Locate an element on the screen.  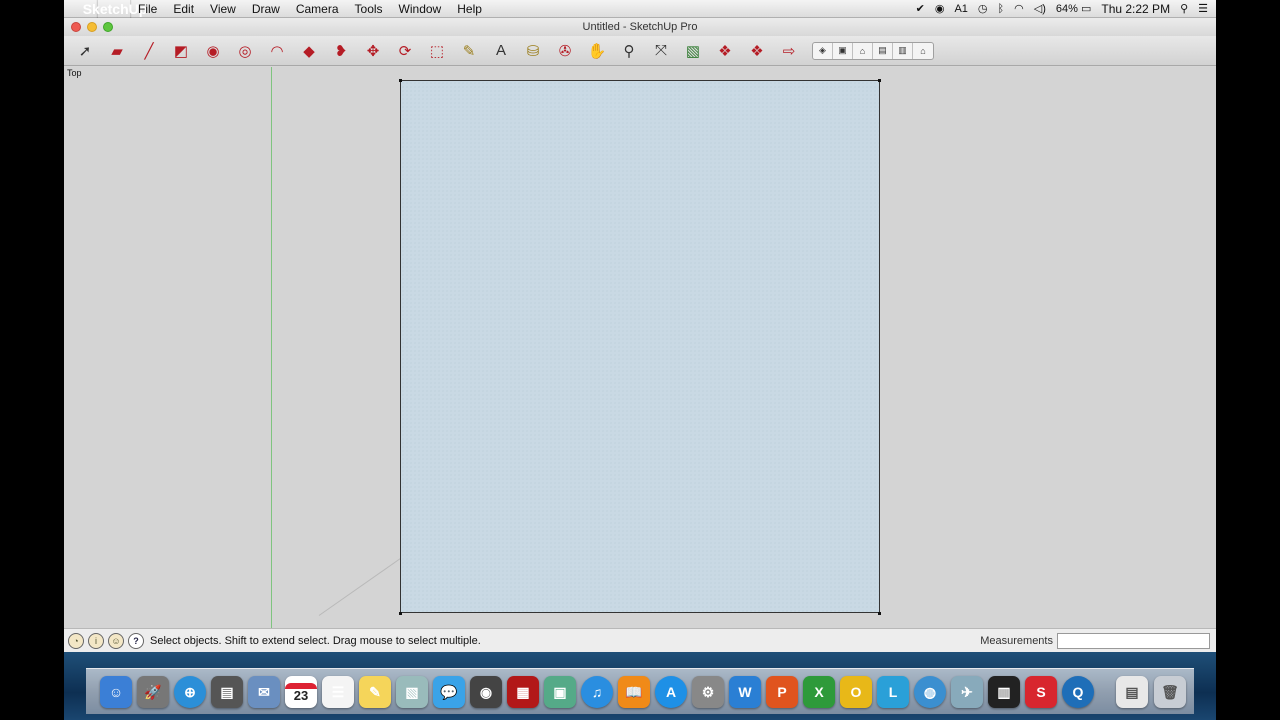
adobe-icon: A1 is located at coordinates (960, 9).